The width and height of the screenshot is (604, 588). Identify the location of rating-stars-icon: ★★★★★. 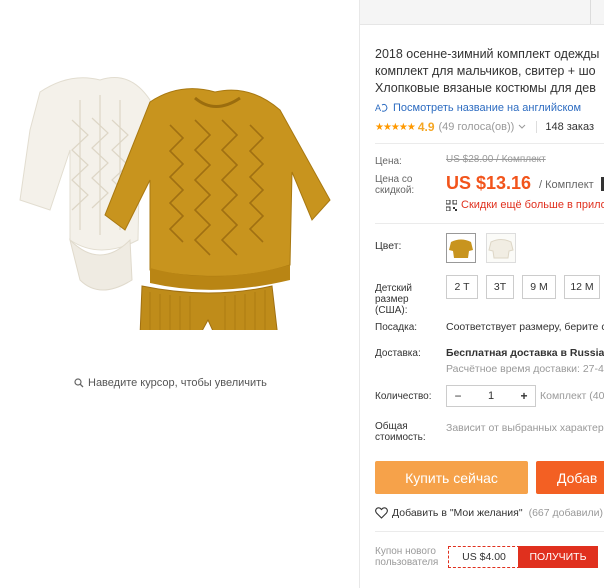
(395, 127).